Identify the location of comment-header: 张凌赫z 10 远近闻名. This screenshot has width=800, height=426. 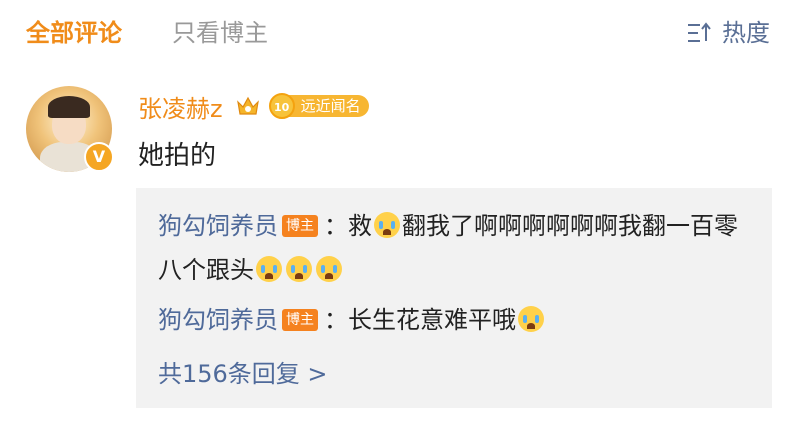
(253, 106).